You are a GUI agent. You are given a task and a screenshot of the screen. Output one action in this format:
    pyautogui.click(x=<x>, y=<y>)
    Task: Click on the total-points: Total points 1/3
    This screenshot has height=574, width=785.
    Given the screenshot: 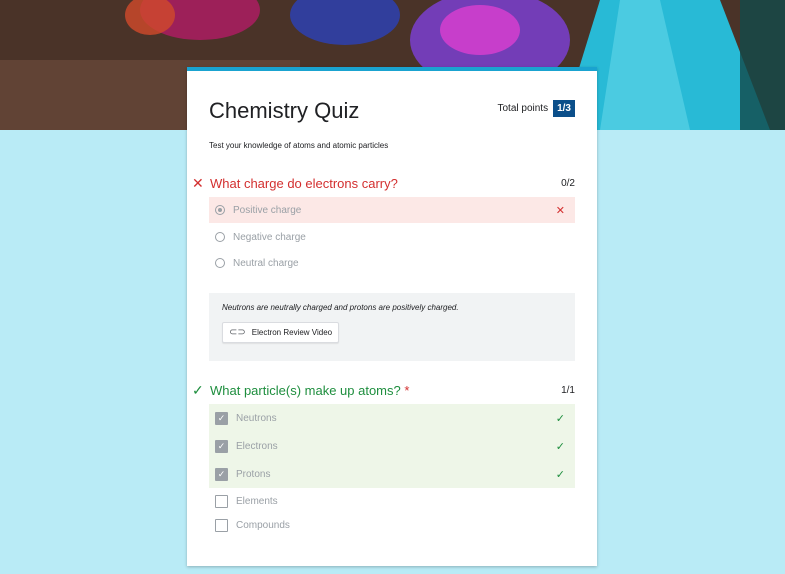 What is the action you would take?
    pyautogui.click(x=536, y=108)
    